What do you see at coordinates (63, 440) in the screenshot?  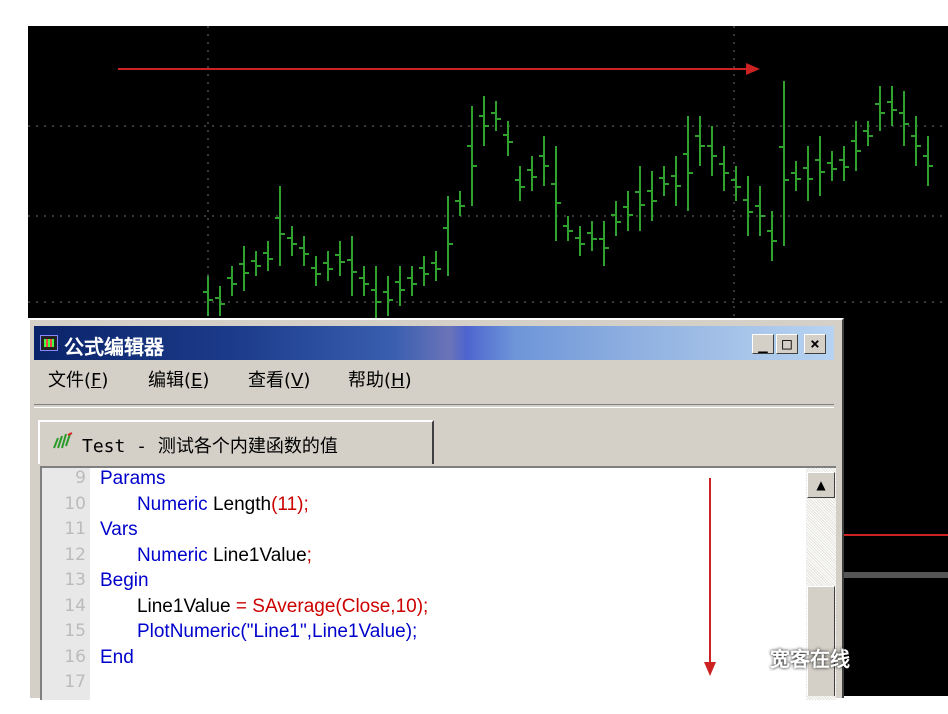 I see `chart-bars-icon` at bounding box center [63, 440].